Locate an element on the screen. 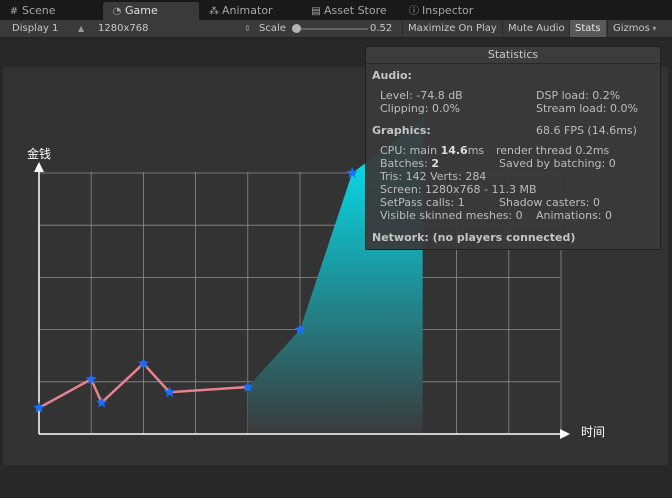 The height and width of the screenshot is (498, 672). visible-skinned-meshes: Visible skinned meshes: 0 is located at coordinates (451, 215).